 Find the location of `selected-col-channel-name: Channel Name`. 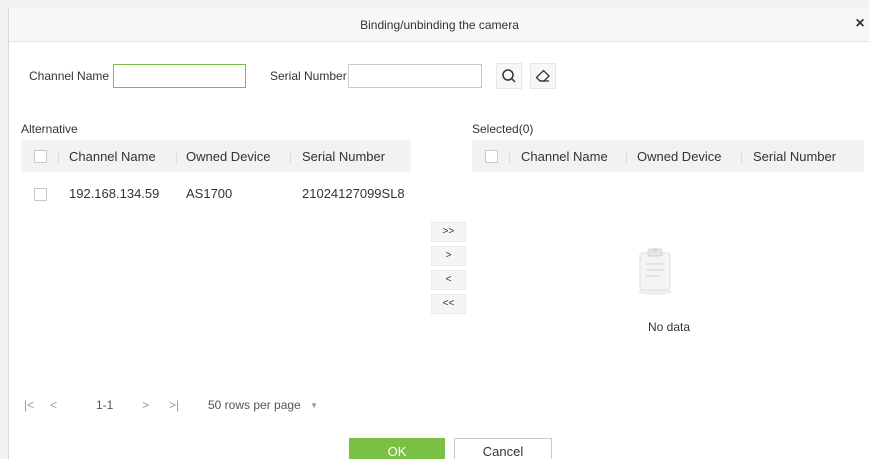

selected-col-channel-name: Channel Name is located at coordinates (564, 156).